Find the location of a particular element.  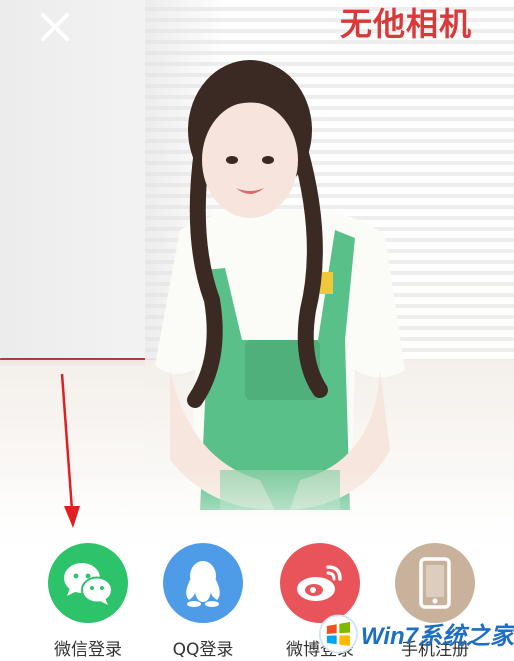

wechat-icon is located at coordinates (88, 584).